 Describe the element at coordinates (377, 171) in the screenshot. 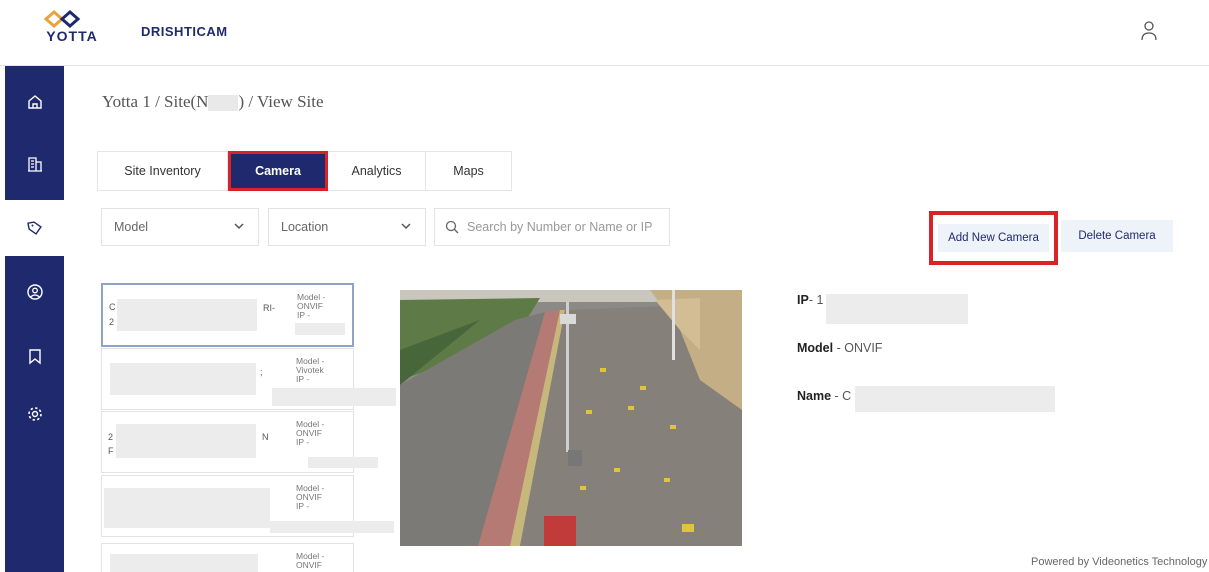

I see `tab-analytics: Analytics` at that location.